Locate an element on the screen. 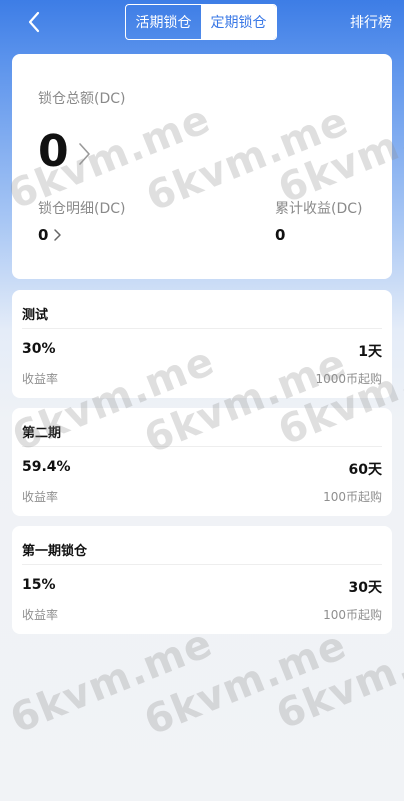 Image resolution: width=404 pixels, height=801 pixels. total-income-label: 累计收益(DC) is located at coordinates (319, 209).